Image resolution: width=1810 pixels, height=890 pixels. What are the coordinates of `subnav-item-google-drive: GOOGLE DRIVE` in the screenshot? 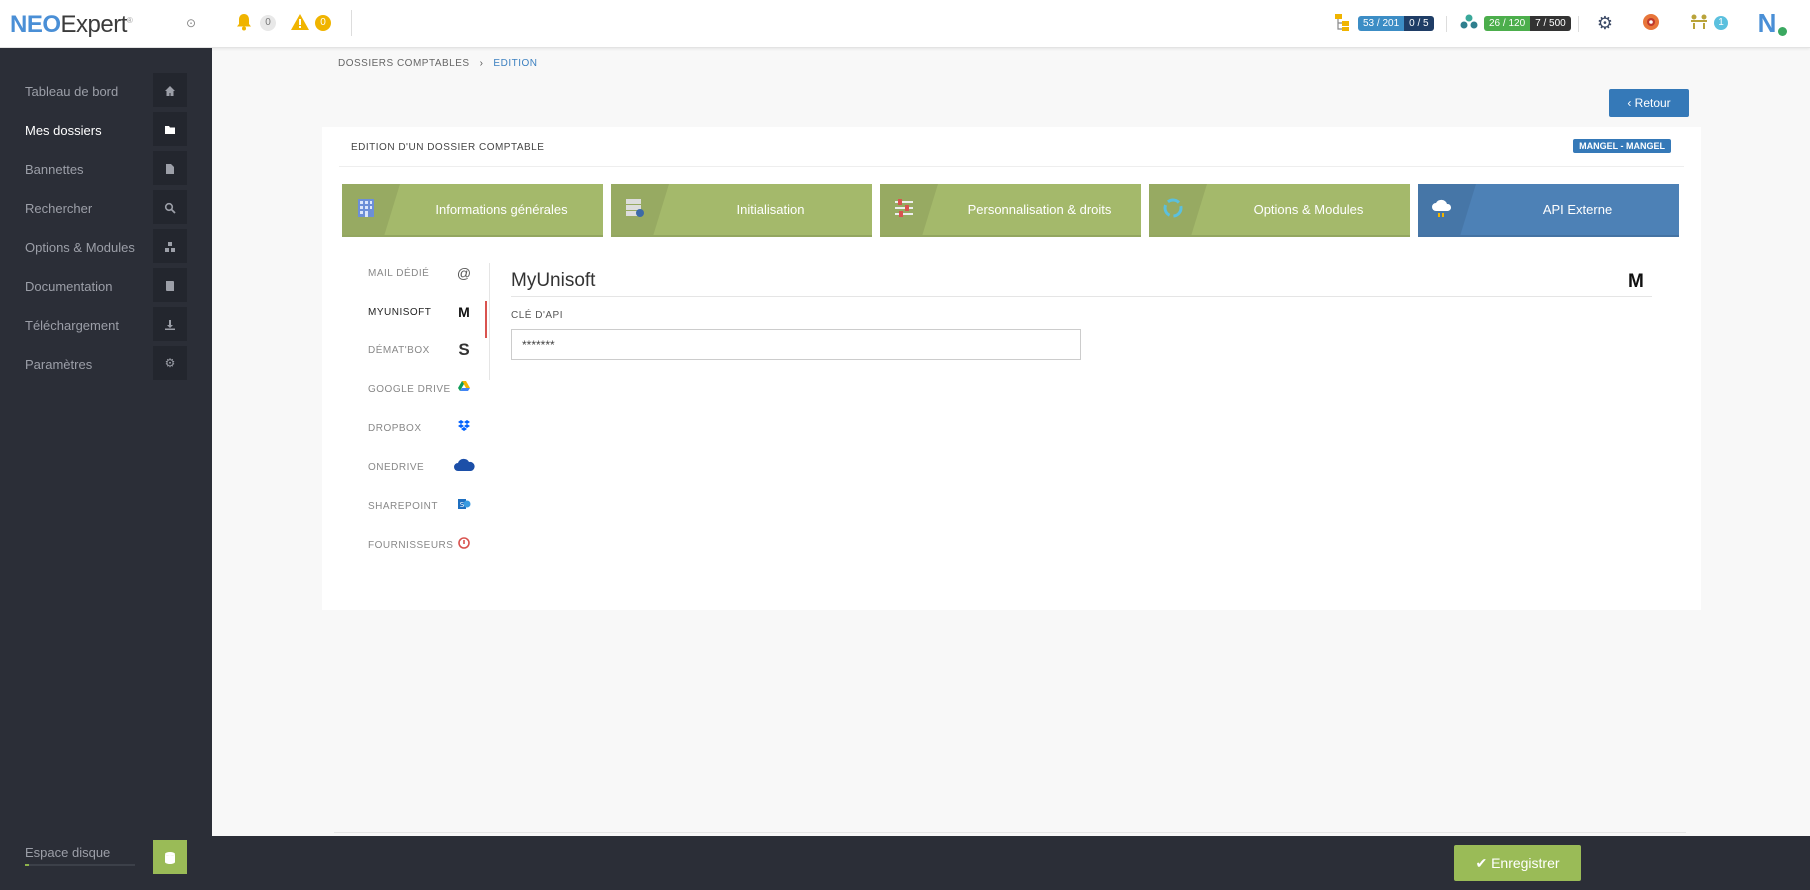 It's located at (440, 389).